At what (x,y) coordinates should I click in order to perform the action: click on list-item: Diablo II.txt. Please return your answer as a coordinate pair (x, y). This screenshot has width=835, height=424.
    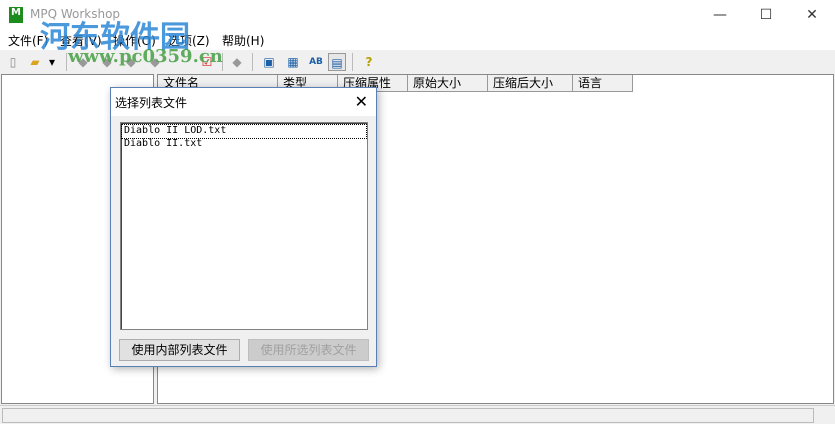
    Looking at the image, I should click on (244, 144).